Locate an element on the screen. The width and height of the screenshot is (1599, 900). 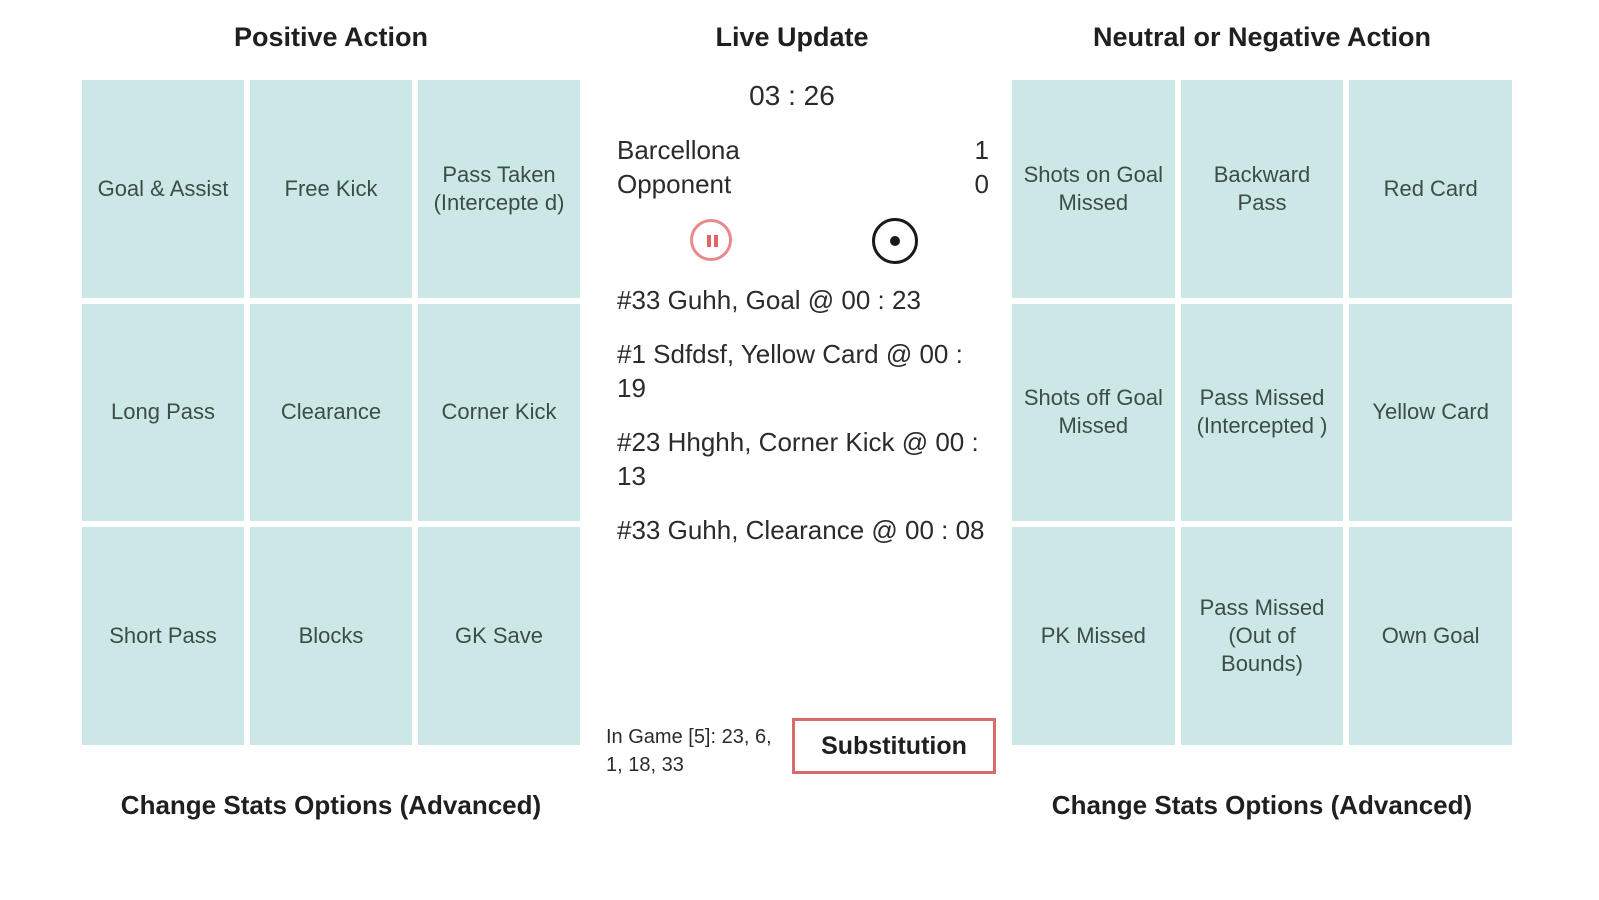
pk-missed-button: PK Missed is located at coordinates (1093, 636).